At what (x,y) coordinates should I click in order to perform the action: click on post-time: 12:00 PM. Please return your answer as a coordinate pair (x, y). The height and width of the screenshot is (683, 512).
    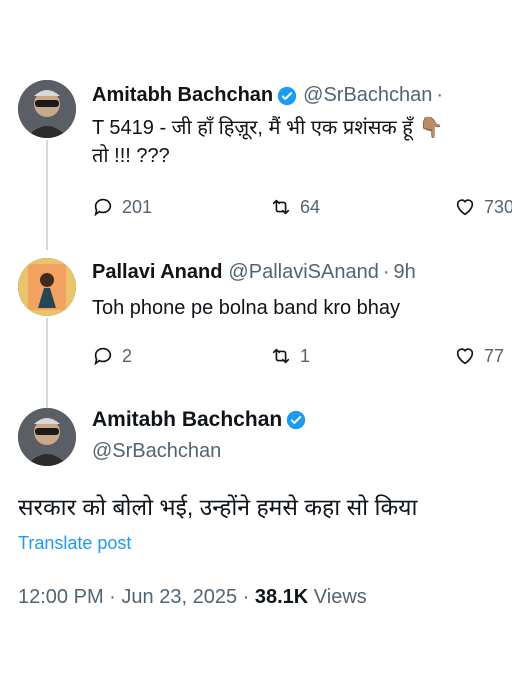
    Looking at the image, I should click on (61, 597).